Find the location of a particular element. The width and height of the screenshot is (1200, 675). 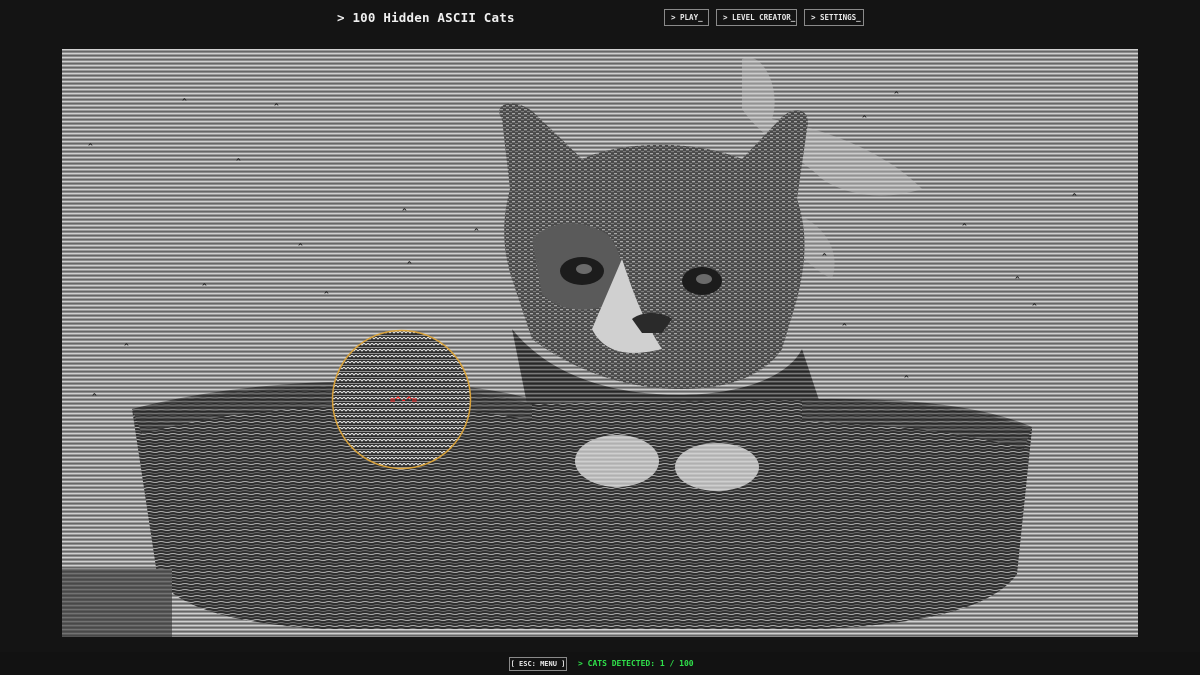

level-creator-button: > LEVEL CREATOR_ is located at coordinates (756, 17).